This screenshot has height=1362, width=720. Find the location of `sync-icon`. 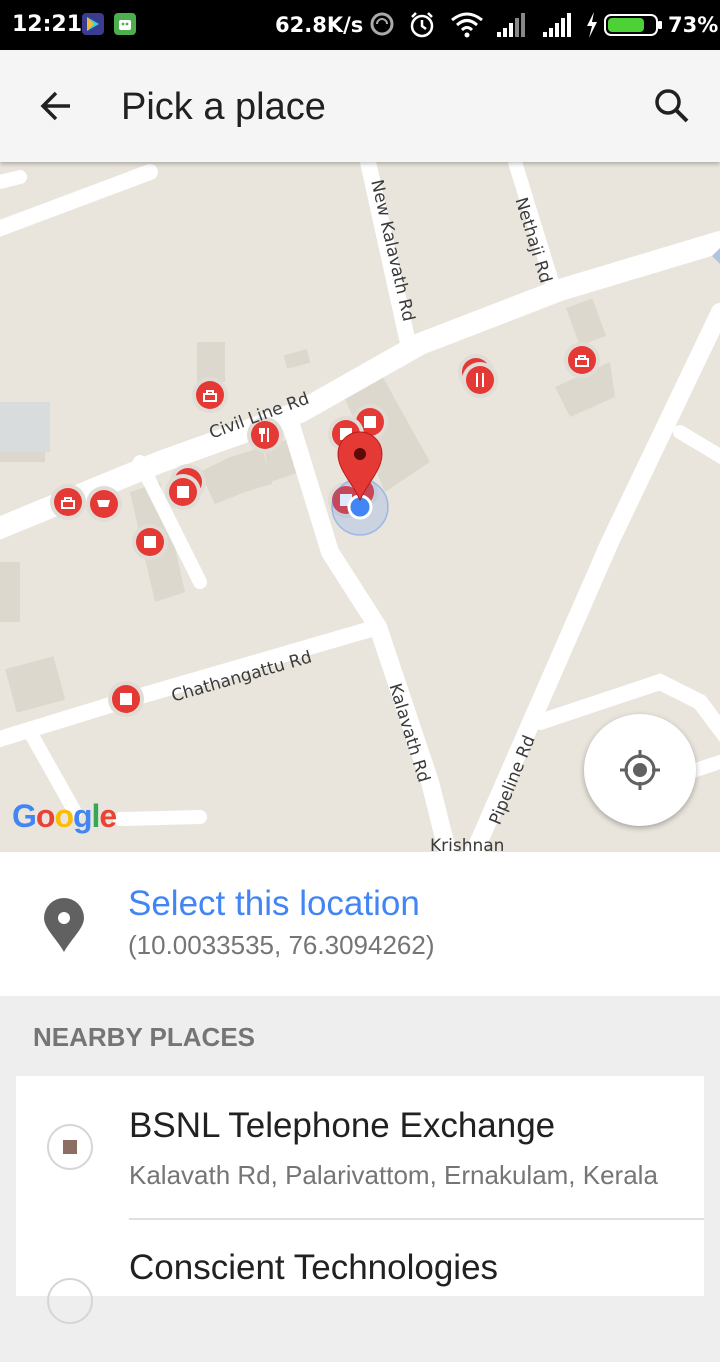

sync-icon is located at coordinates (382, 26).